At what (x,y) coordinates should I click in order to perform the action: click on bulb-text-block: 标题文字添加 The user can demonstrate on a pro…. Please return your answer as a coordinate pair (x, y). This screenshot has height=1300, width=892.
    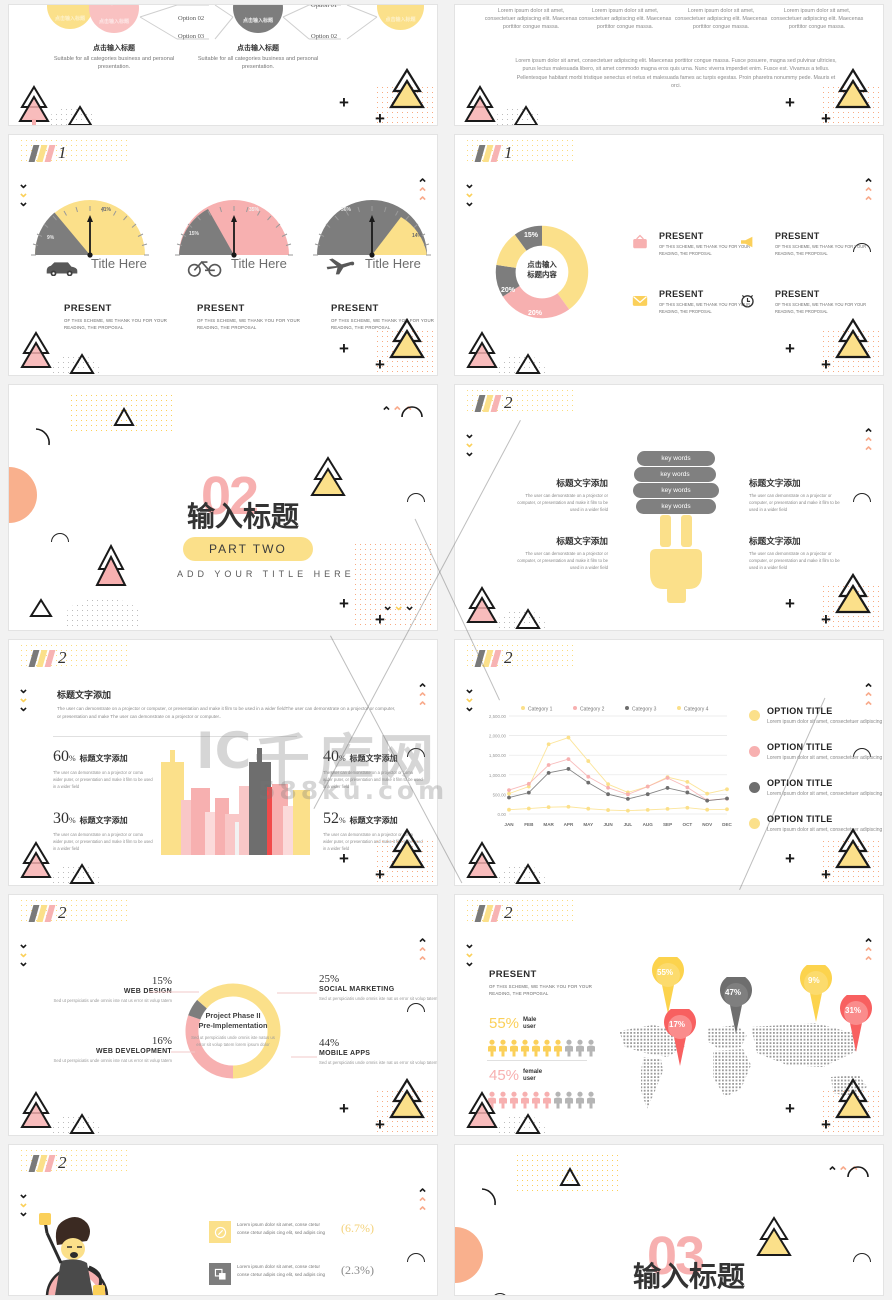
    Looking at the image, I should click on (798, 495).